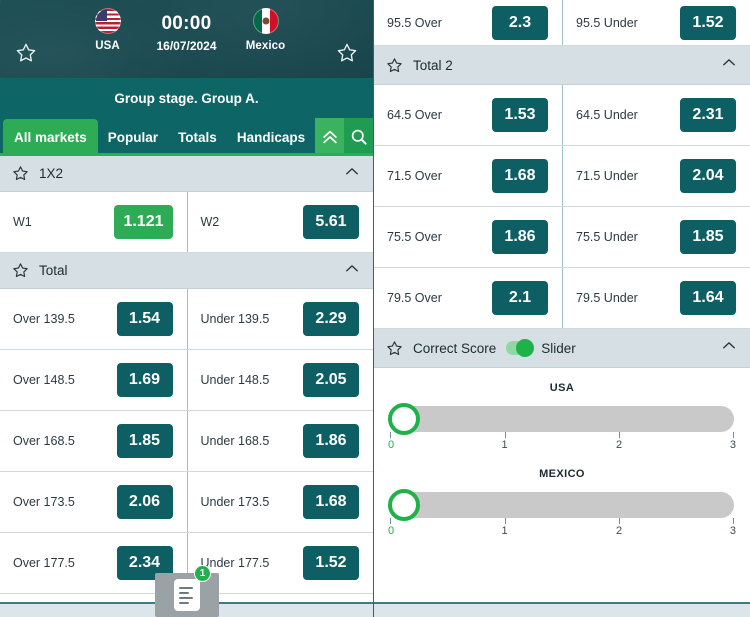 This screenshot has width=750, height=617. Describe the element at coordinates (143, 222) in the screenshot. I see `odds-button: 1.121` at that location.